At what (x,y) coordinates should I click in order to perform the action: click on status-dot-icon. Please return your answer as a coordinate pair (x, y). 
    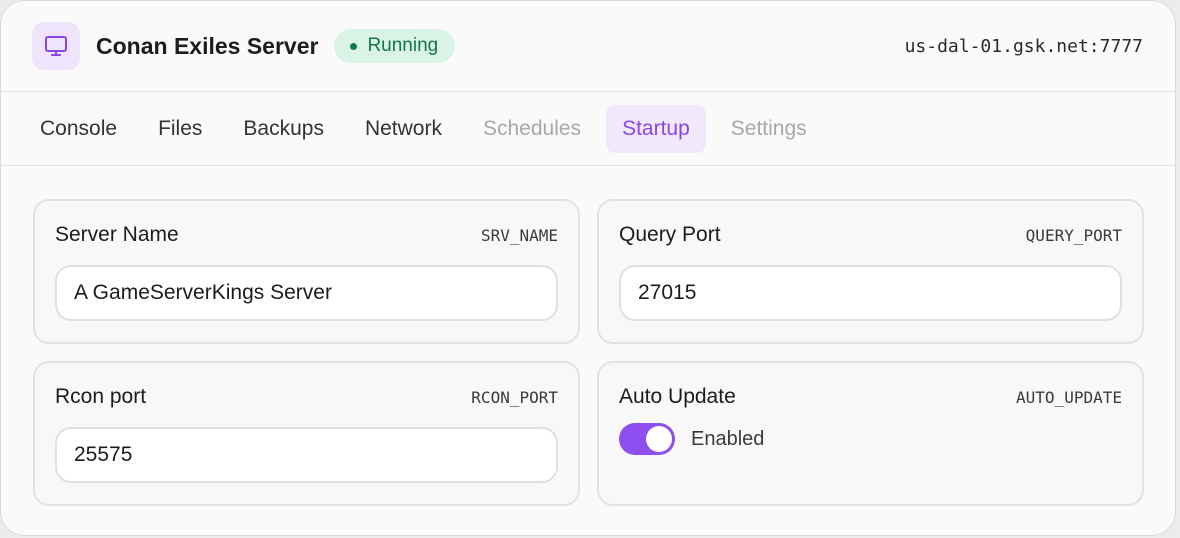
    Looking at the image, I should click on (354, 46).